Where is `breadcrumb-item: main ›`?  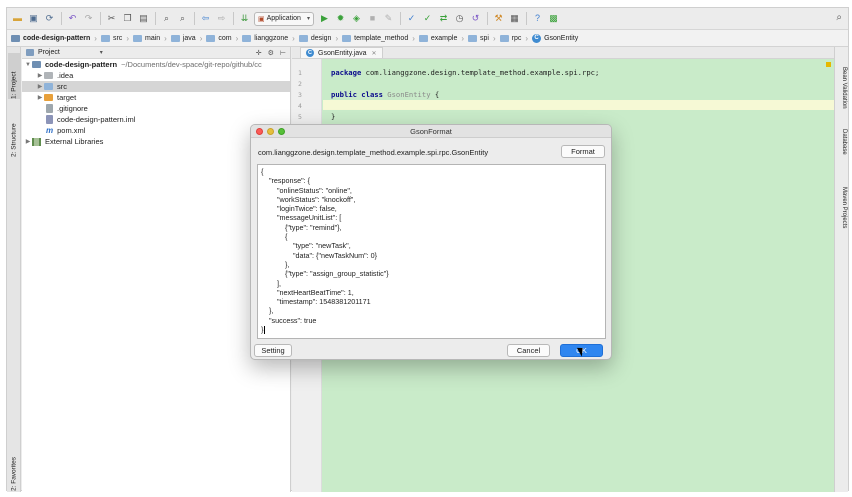 breadcrumb-item: main › is located at coordinates (151, 38).